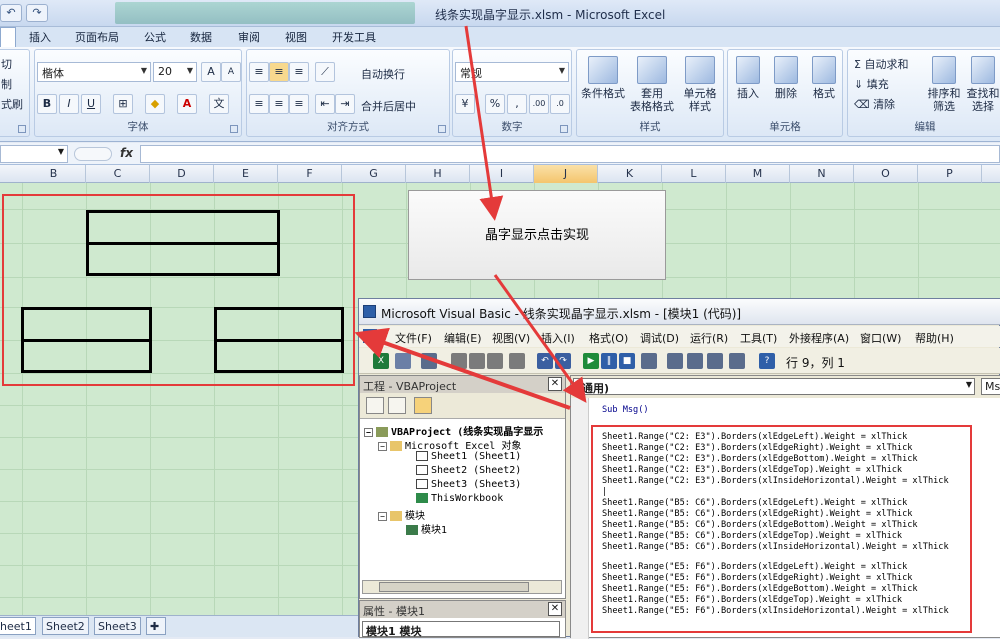 This screenshot has height=639, width=1000. I want to click on format-cells-button: 格式, so click(824, 78).